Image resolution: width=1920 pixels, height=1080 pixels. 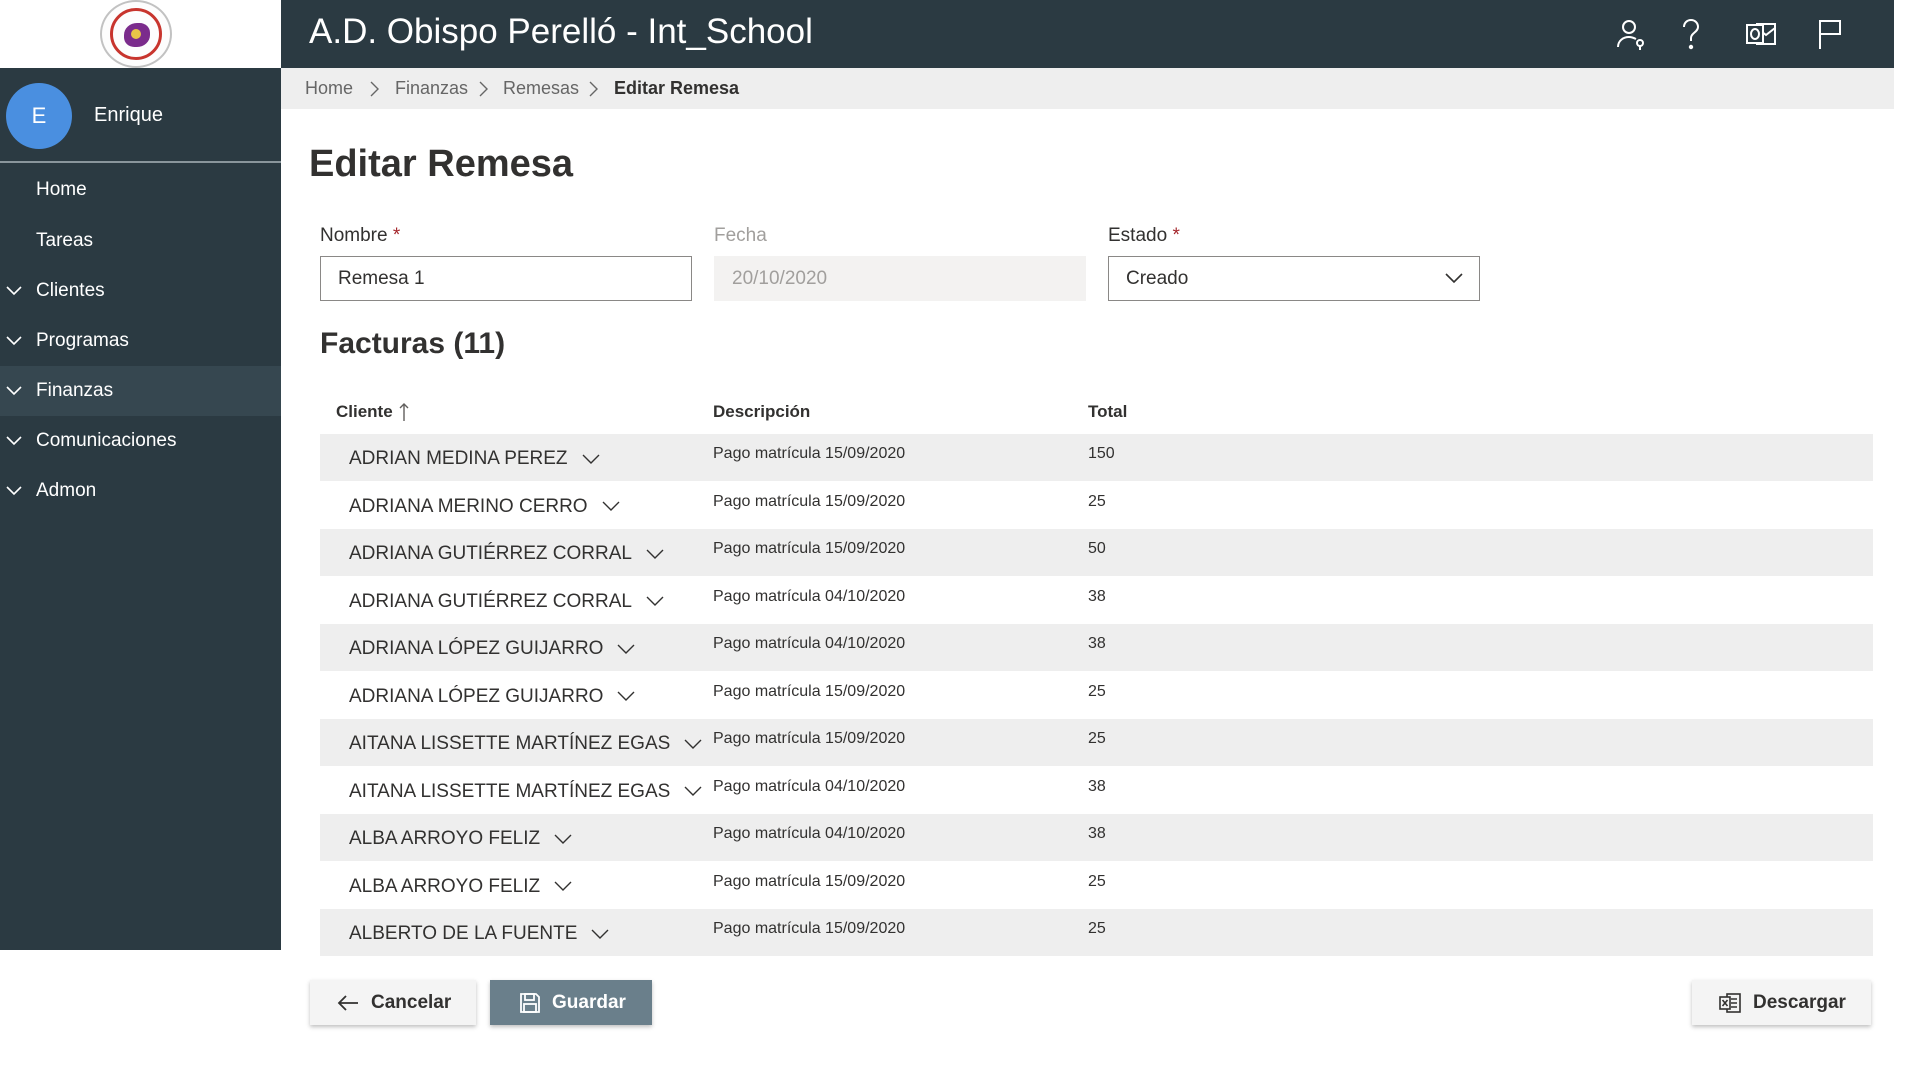 I want to click on sidebar-item-comunicaciones: Comunicaciones, so click(x=140, y=441).